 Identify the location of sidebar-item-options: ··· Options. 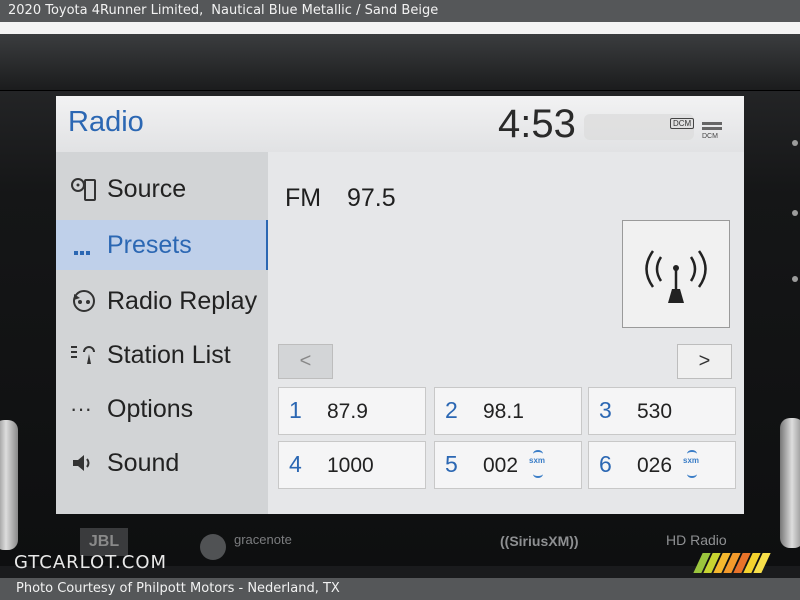
(161, 409).